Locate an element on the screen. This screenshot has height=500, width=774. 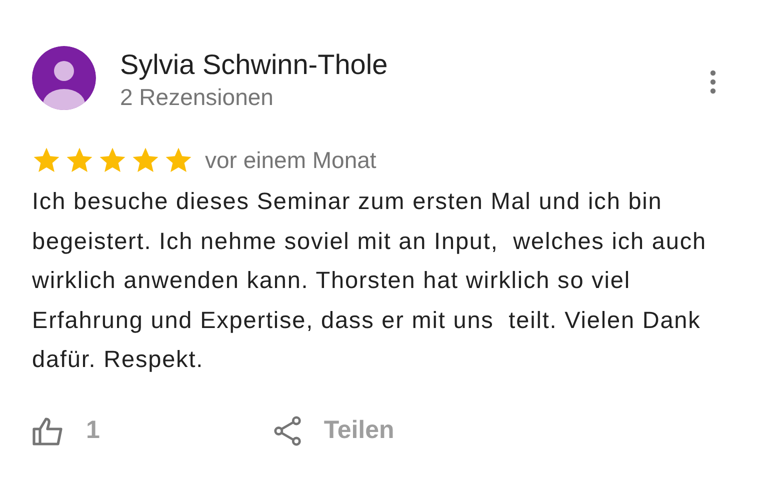
review-date: vor einem Monat is located at coordinates (290, 160).